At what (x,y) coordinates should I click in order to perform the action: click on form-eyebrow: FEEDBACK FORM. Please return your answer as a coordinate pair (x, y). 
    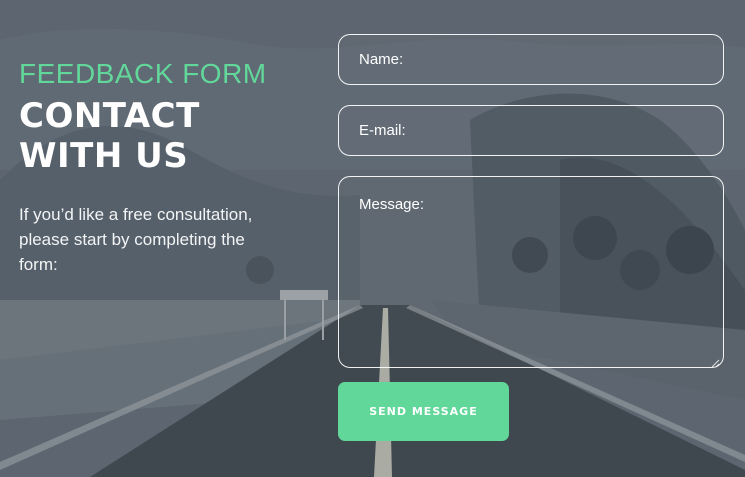
    Looking at the image, I should click on (143, 73).